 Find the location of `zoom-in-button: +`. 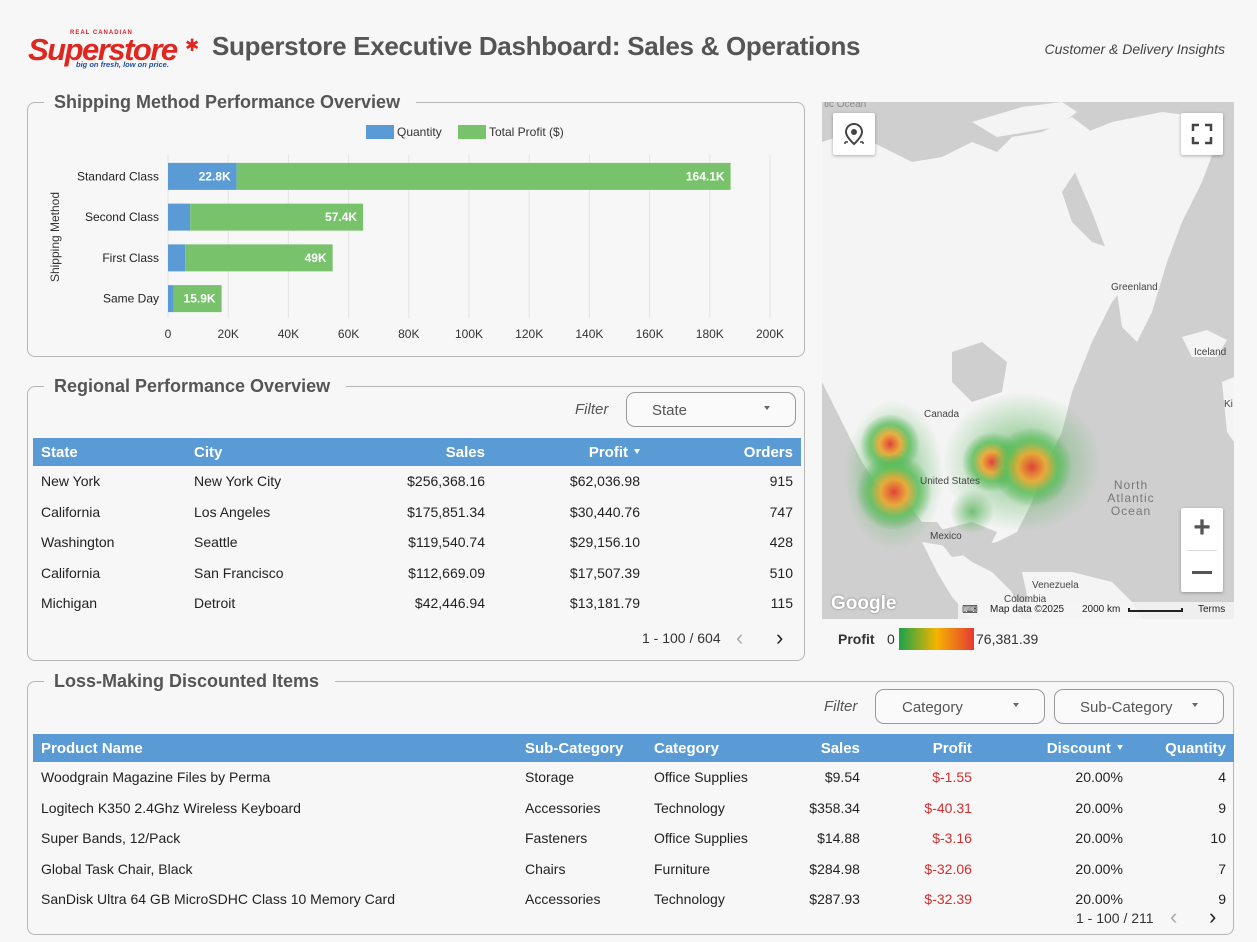

zoom-in-button: + is located at coordinates (1202, 529).